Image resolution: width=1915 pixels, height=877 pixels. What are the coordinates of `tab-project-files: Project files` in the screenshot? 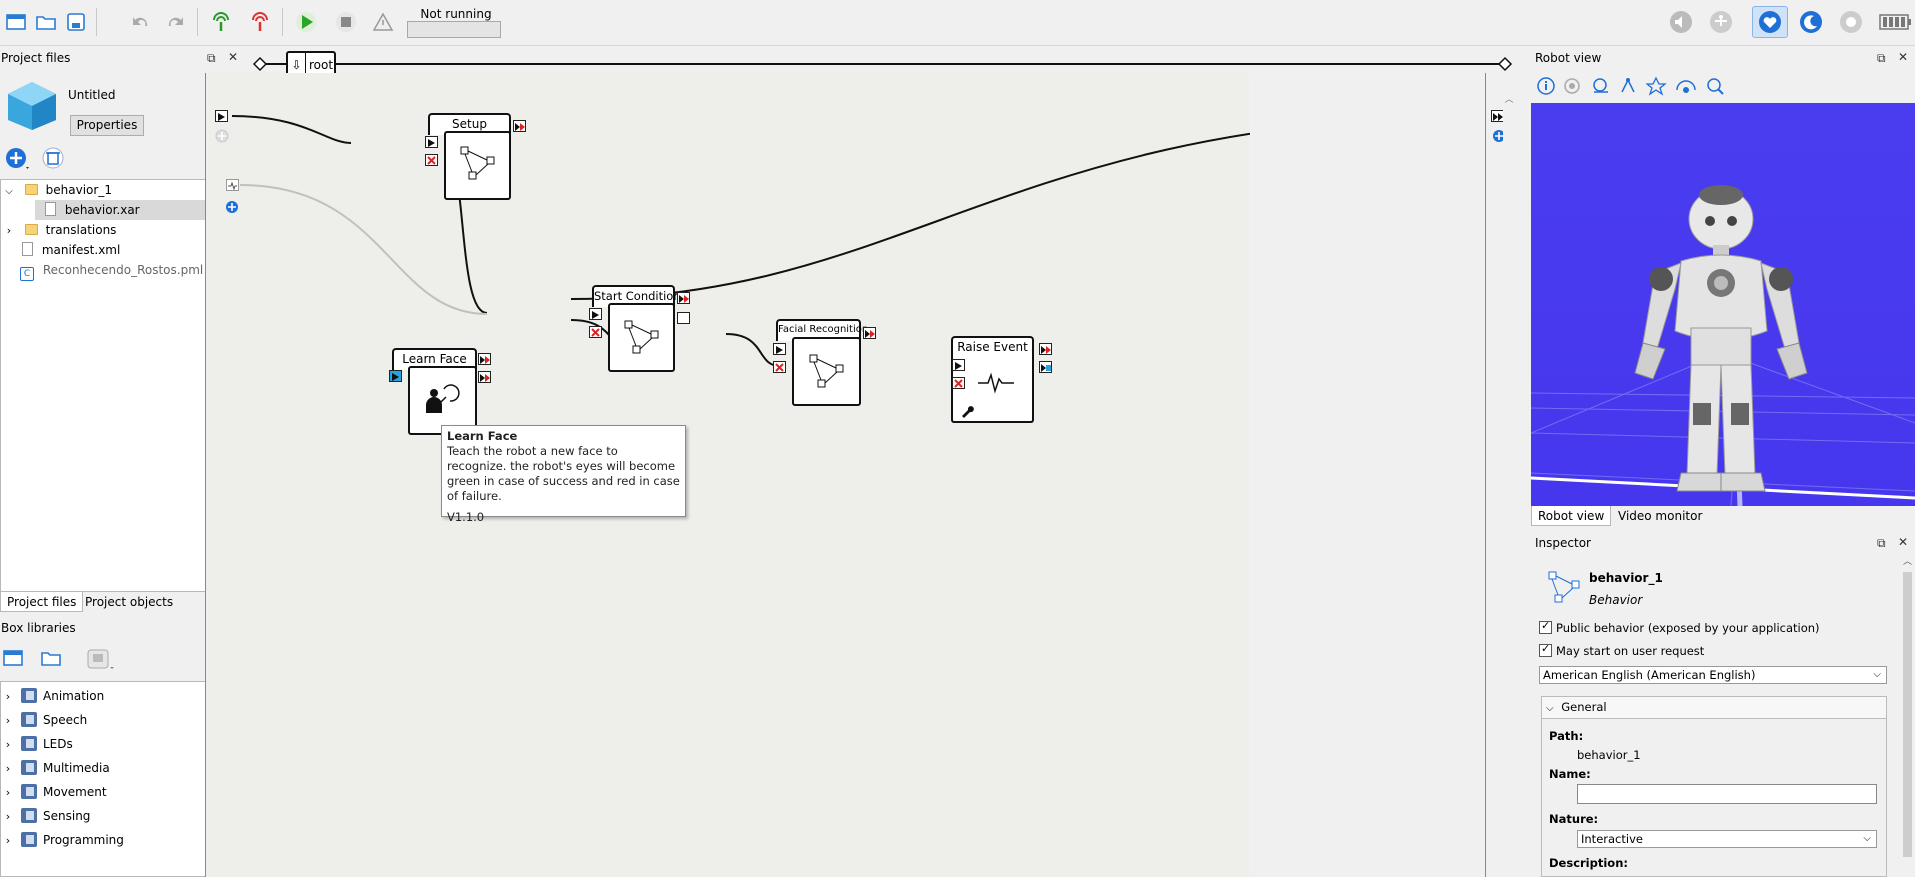 It's located at (42, 602).